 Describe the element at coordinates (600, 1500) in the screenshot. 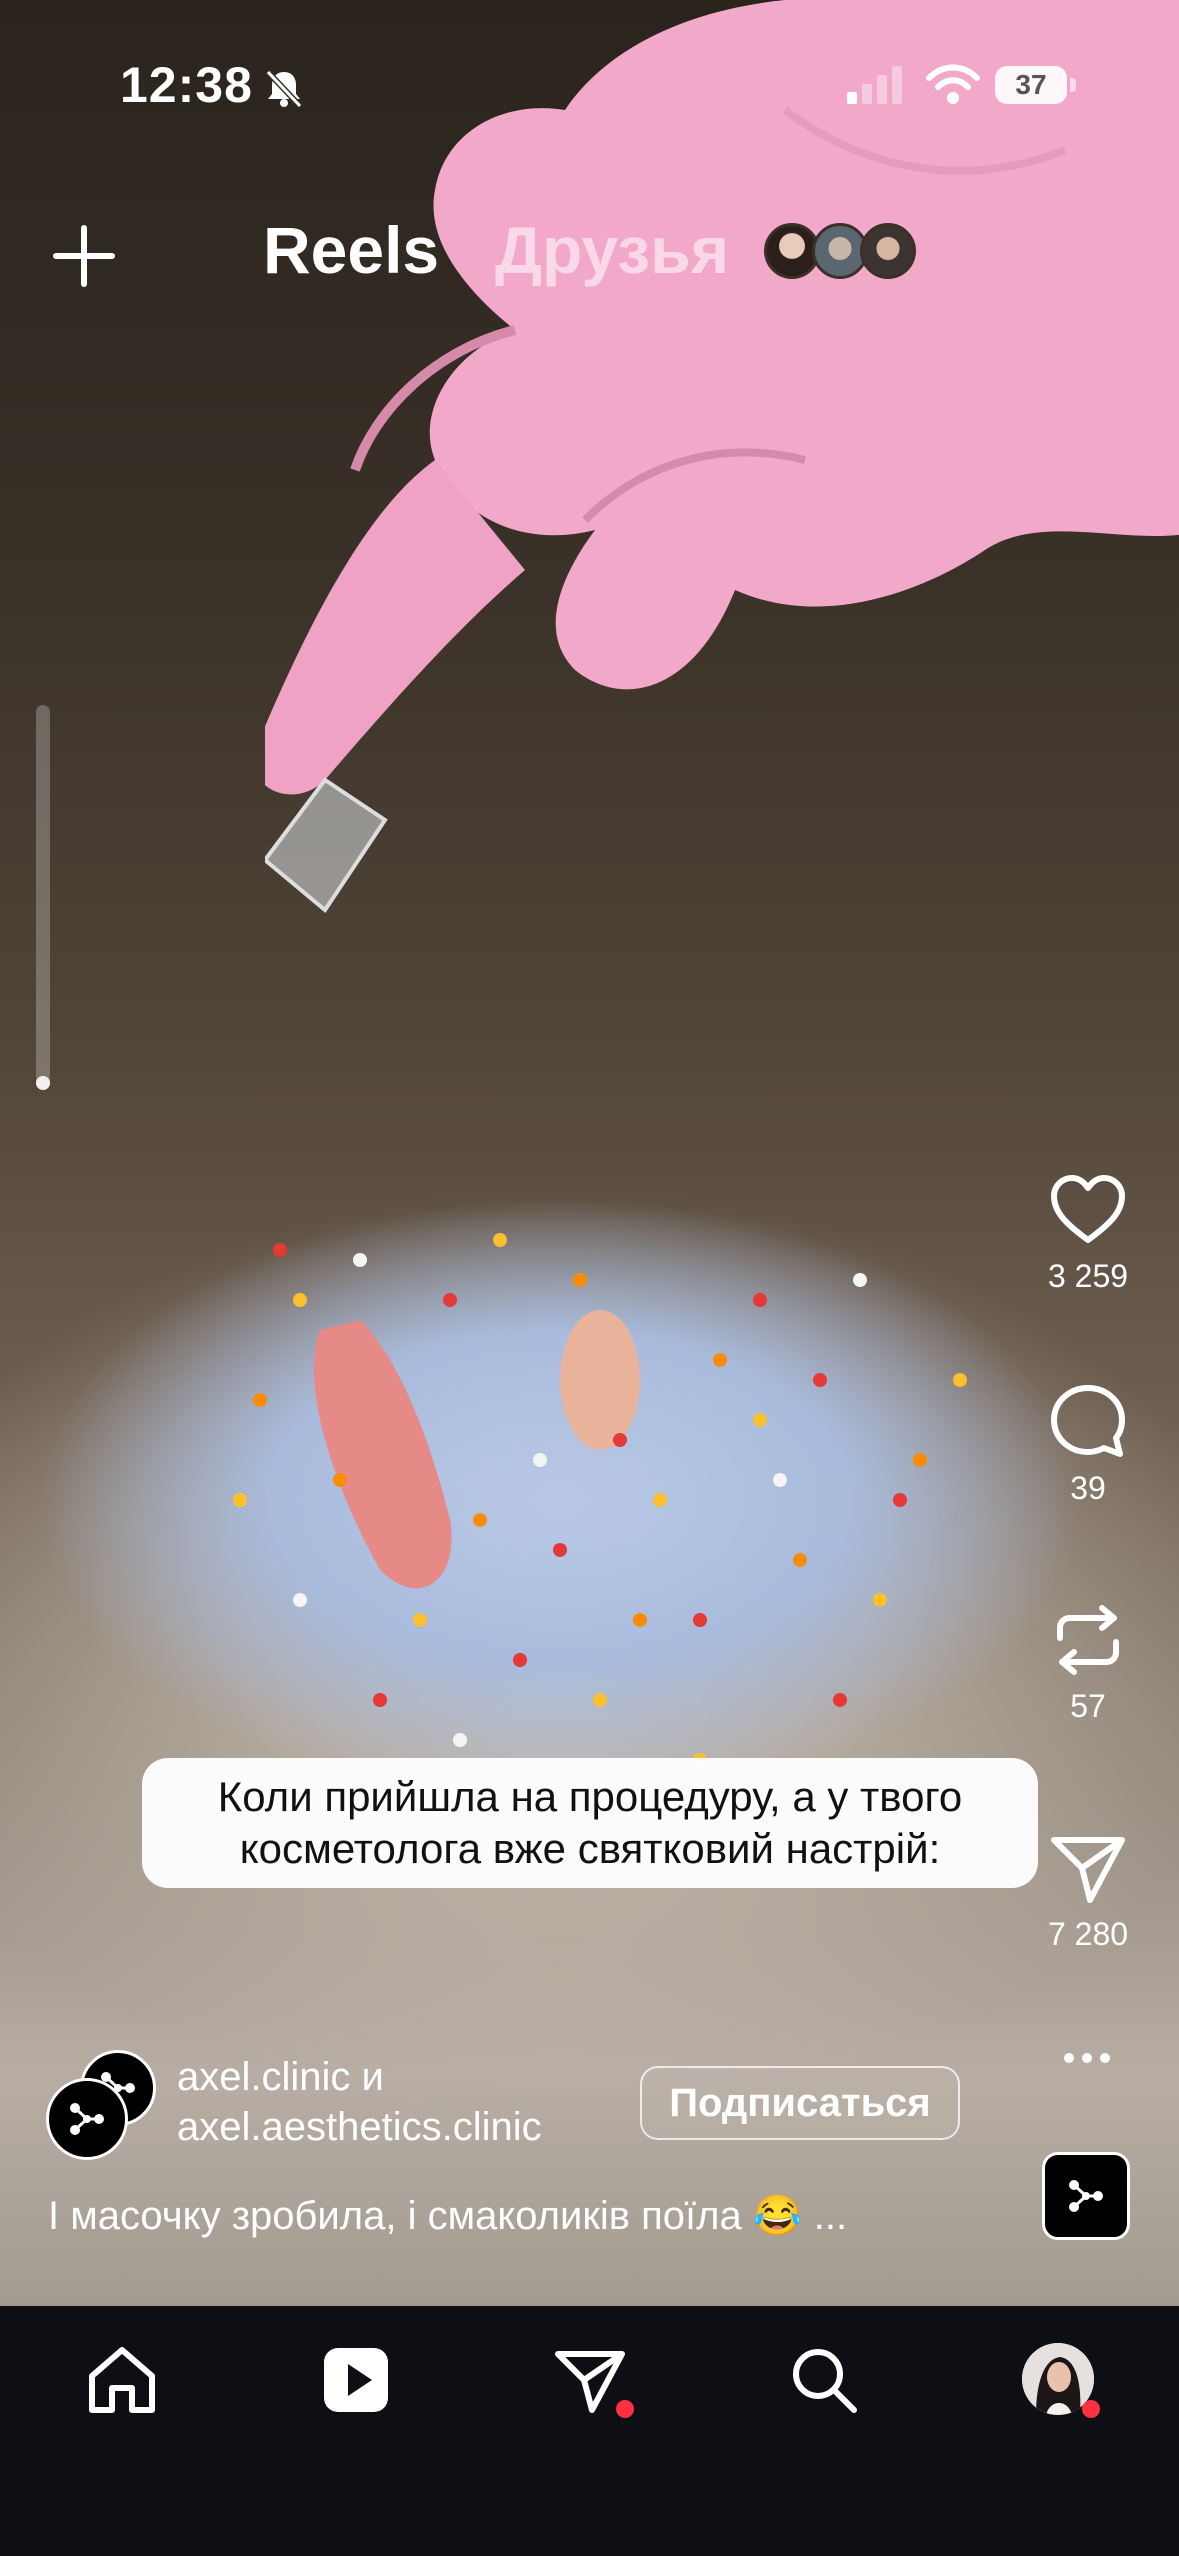

I see `sprinkle-decor` at that location.